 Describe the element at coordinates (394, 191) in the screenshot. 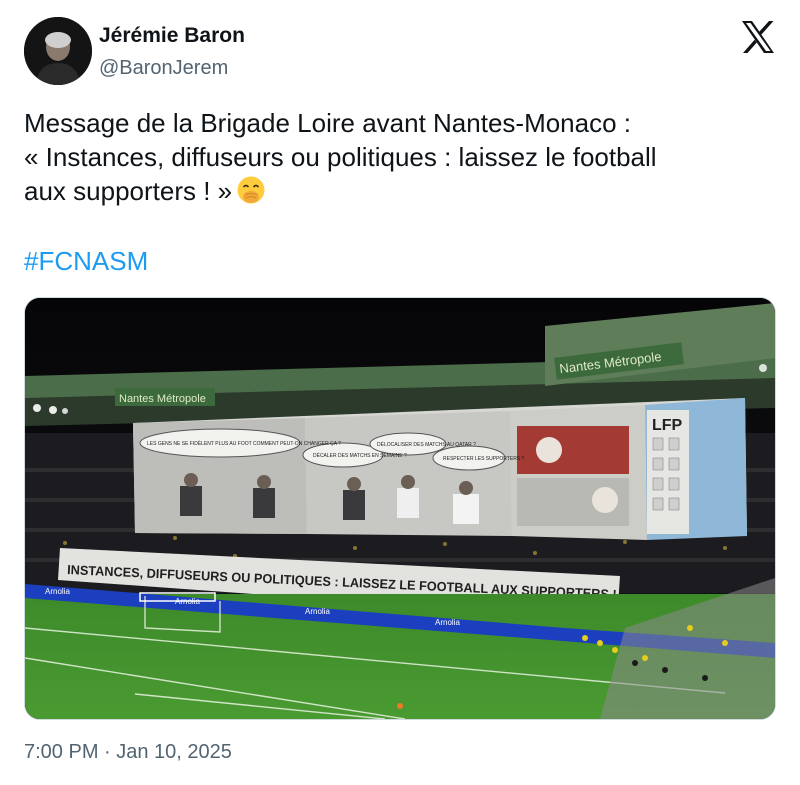

I see `tweet-line-3-wrap: aux supporters ! »` at that location.